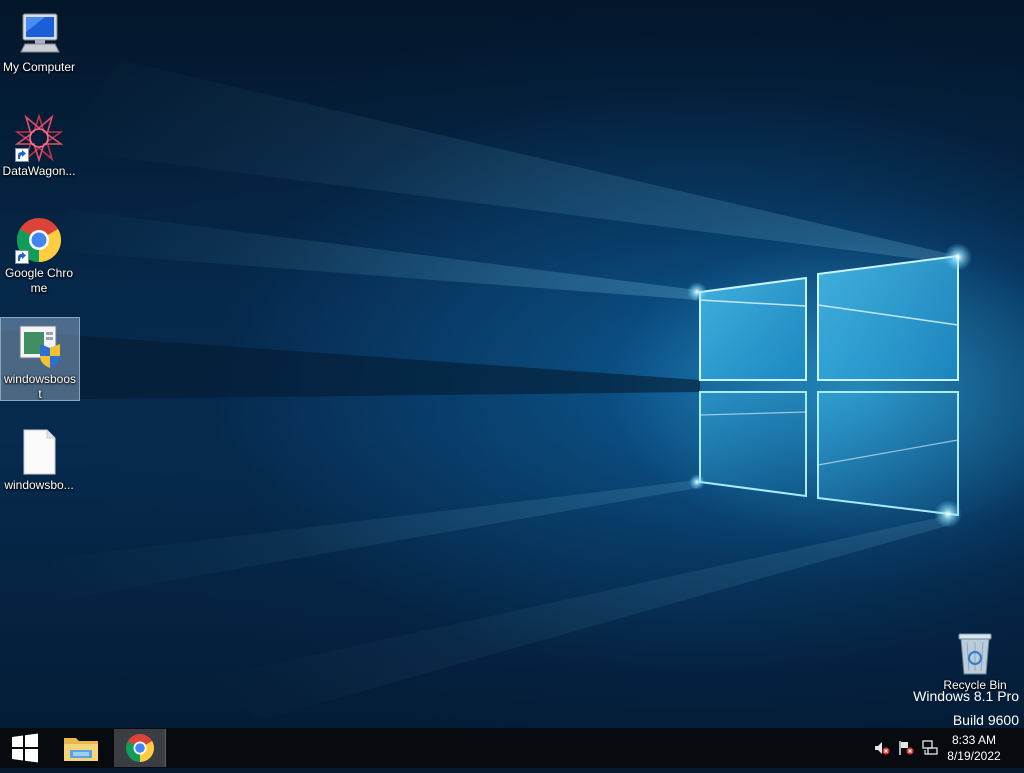 This screenshot has width=1024, height=773. Describe the element at coordinates (39, 67) in the screenshot. I see `desktop-icon-label: My Computer` at that location.